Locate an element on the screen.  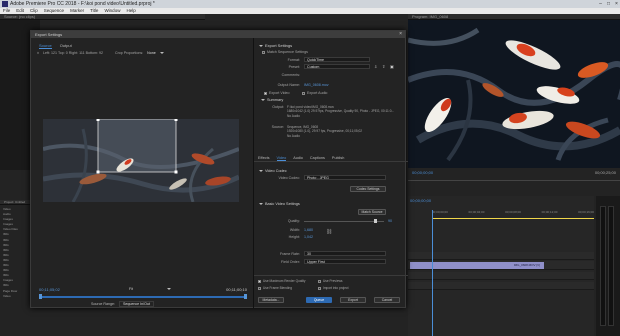
import-preset-icon: ⇧ is located at coordinates (383, 66).